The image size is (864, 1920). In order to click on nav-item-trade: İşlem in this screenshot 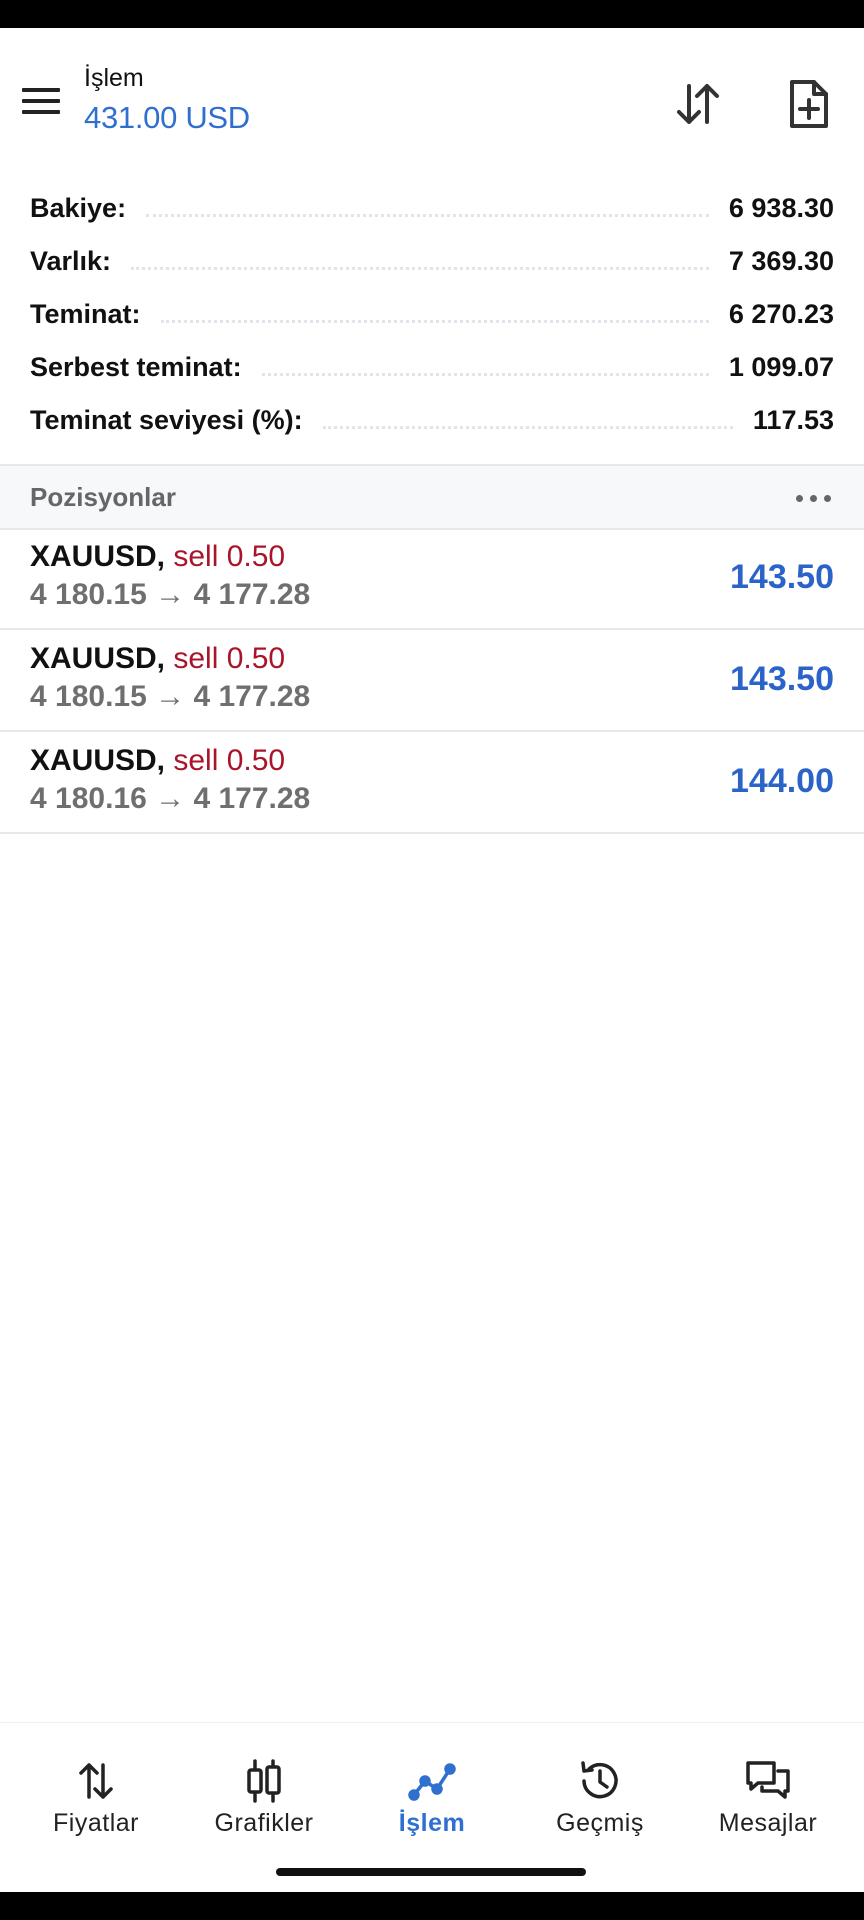, I will do `click(432, 1783)`.